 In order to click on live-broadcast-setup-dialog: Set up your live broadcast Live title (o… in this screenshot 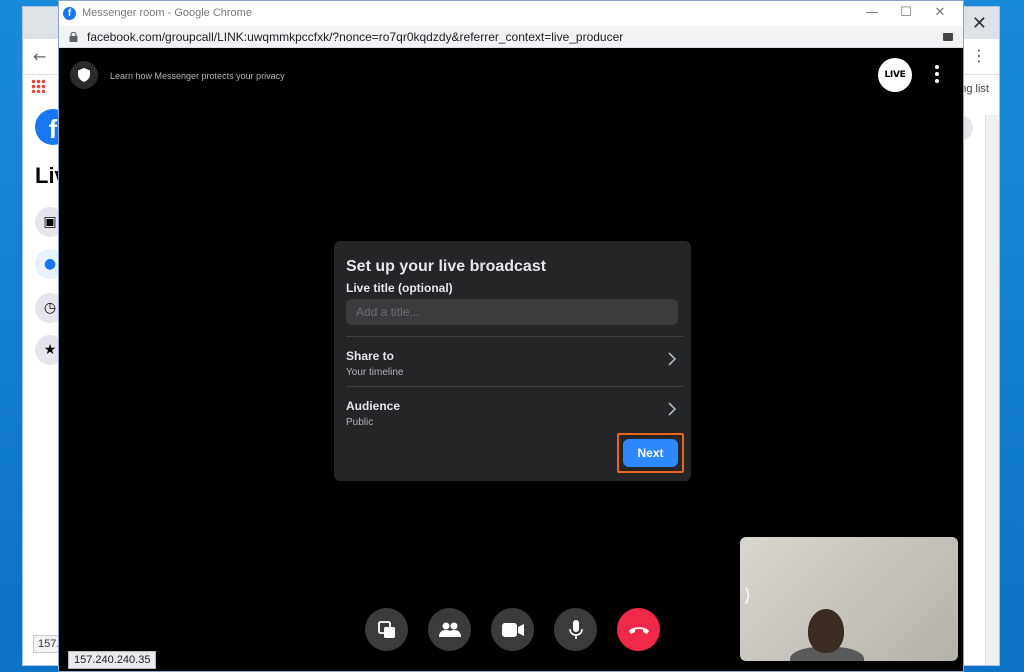, I will do `click(512, 361)`.